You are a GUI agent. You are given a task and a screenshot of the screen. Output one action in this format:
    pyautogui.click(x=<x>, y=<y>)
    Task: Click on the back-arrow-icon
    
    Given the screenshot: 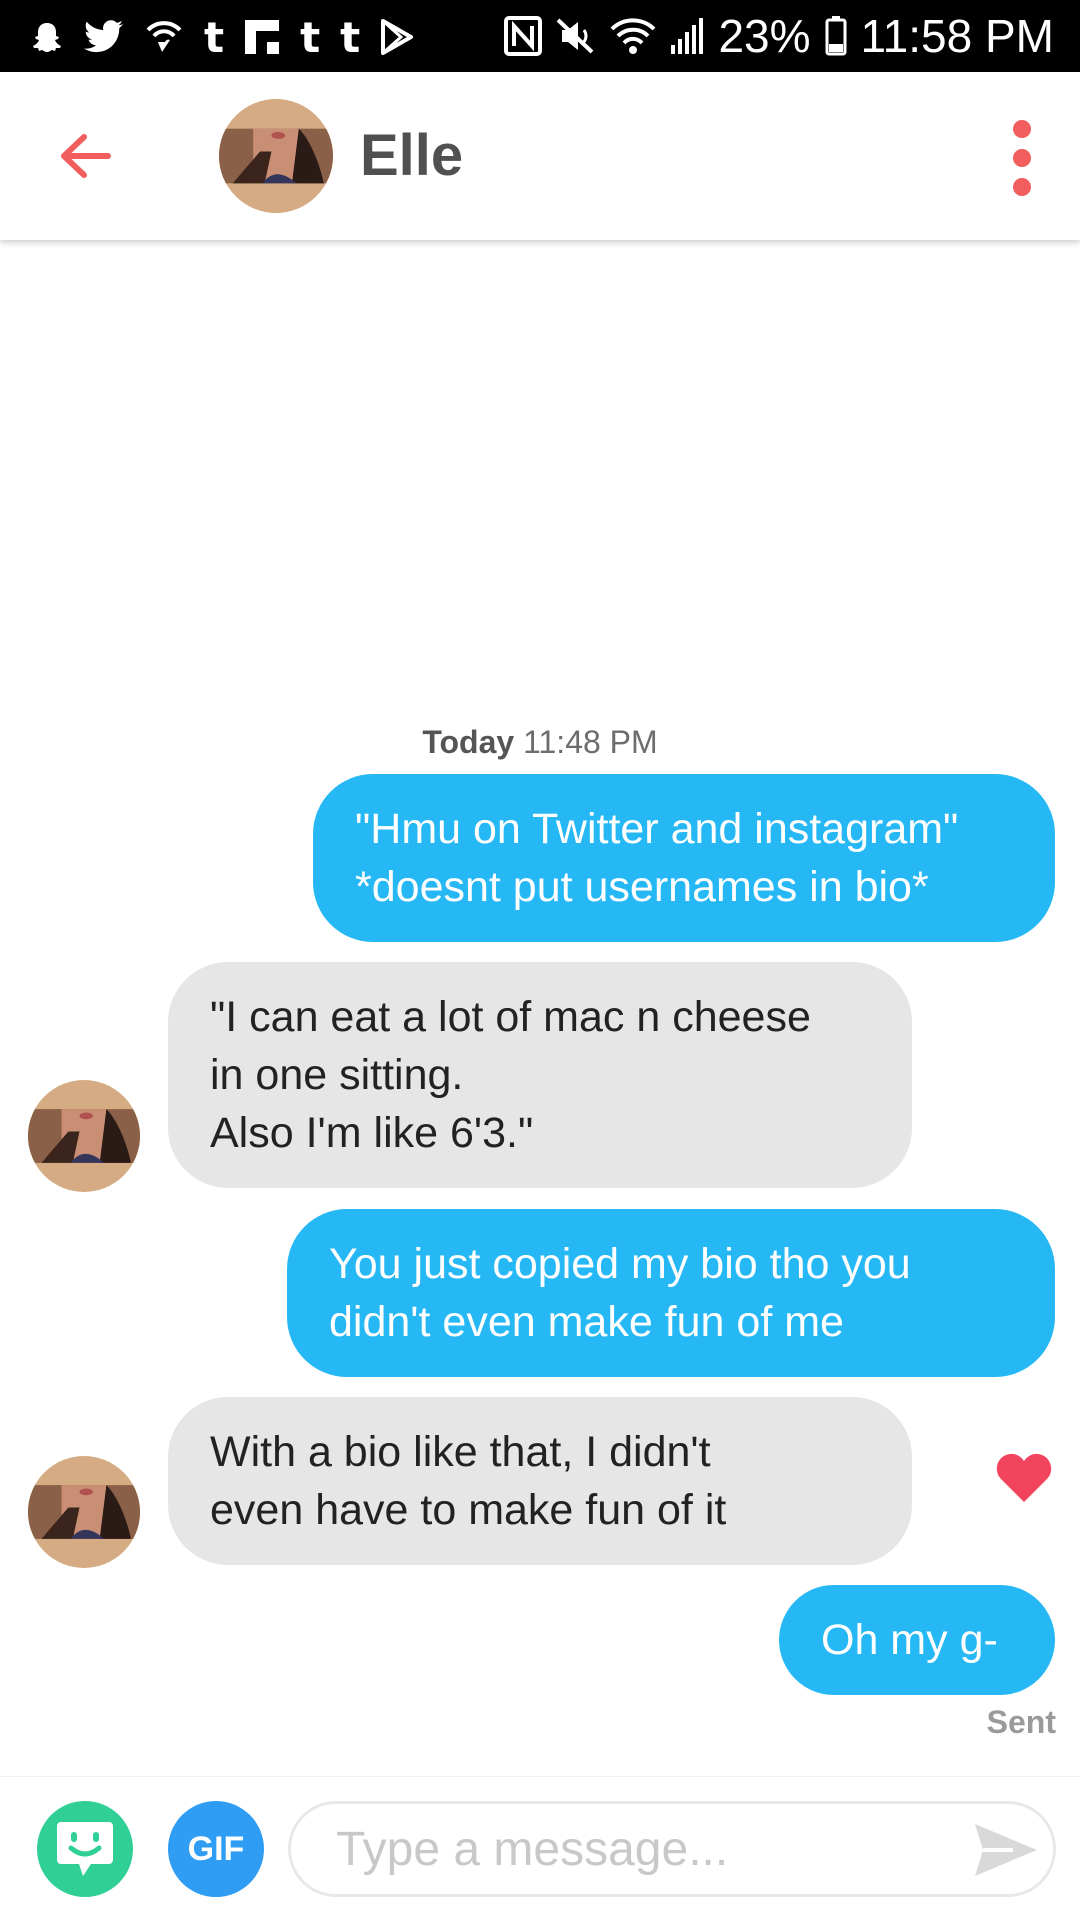 What is the action you would take?
    pyautogui.click(x=86, y=156)
    